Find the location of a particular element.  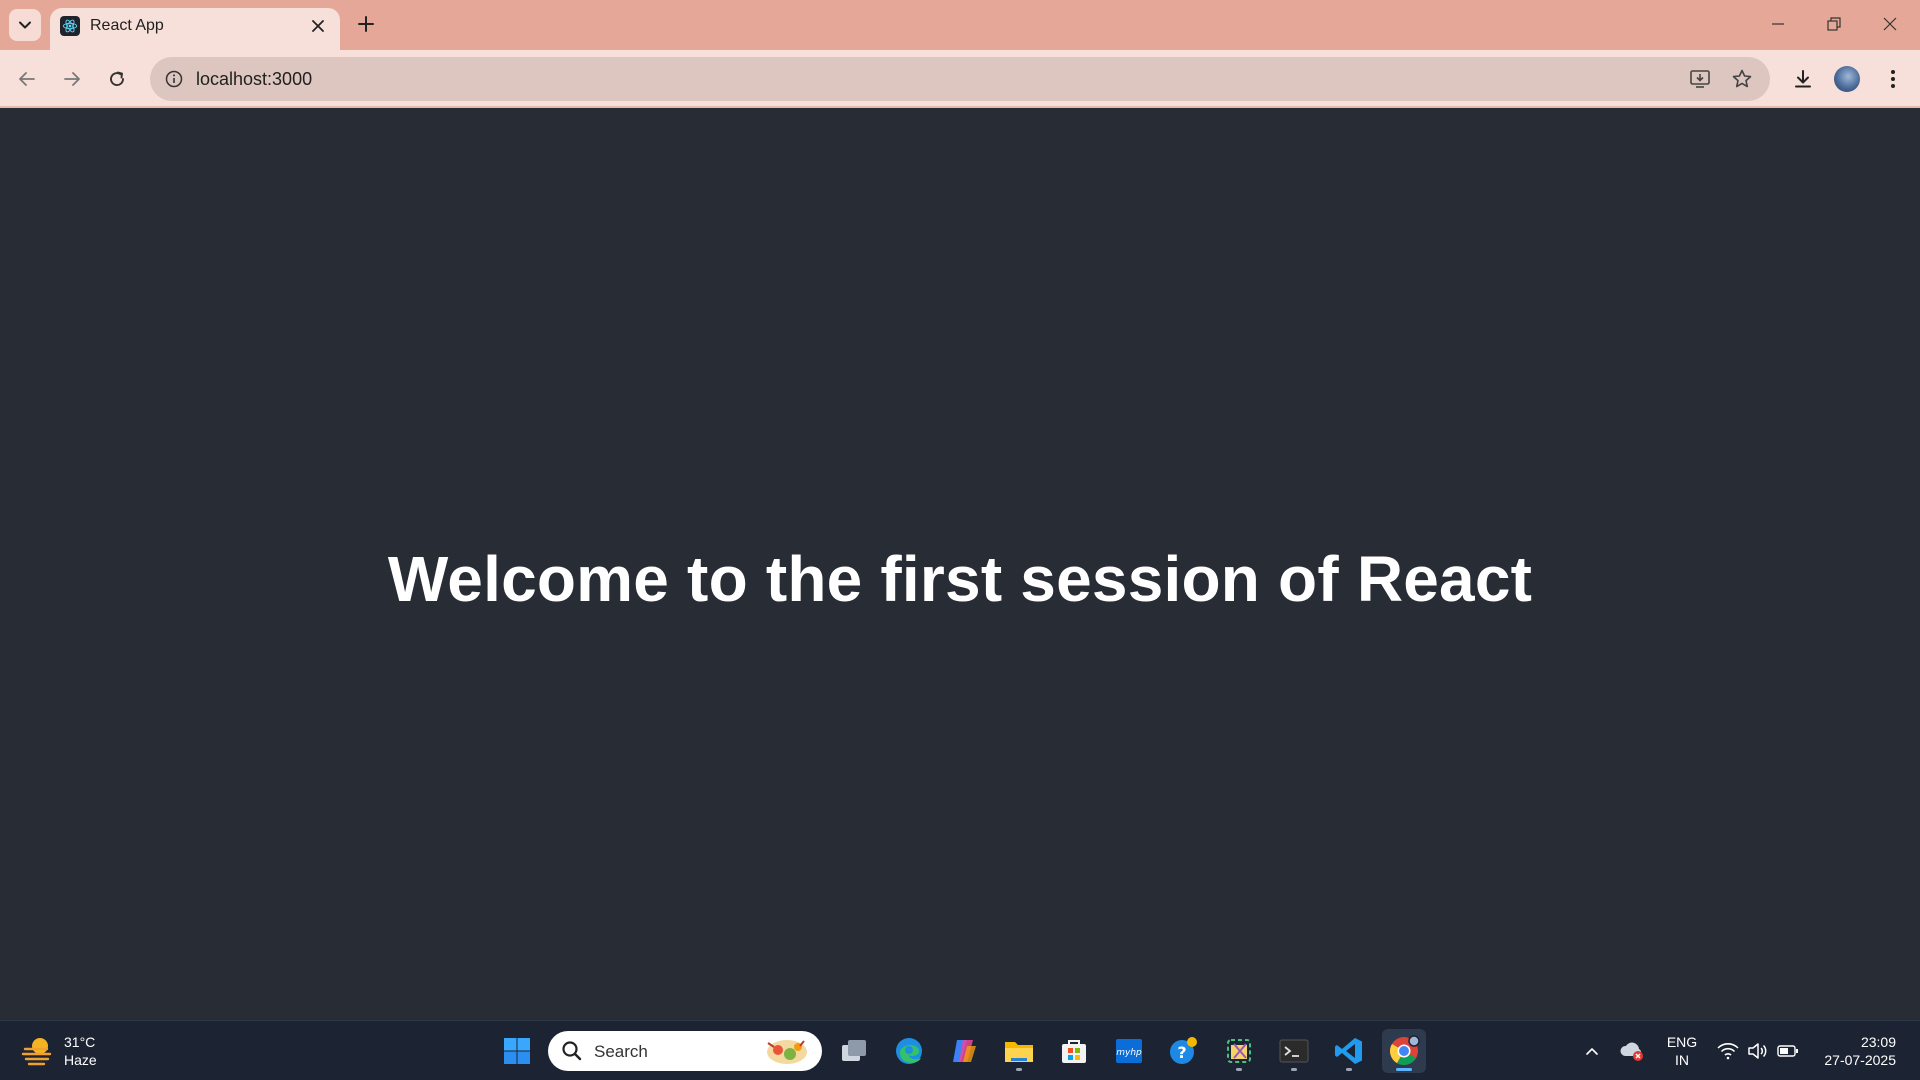

minimize-icon is located at coordinates (1778, 24).